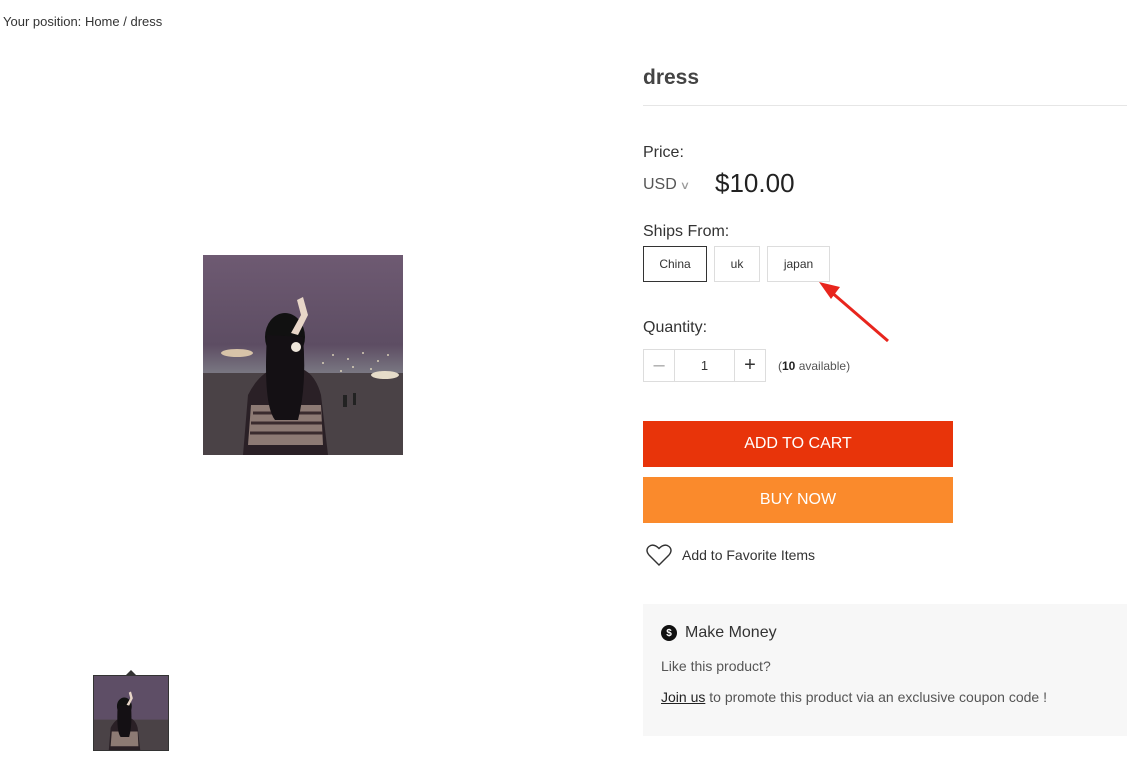 The image size is (1127, 767). What do you see at coordinates (663, 152) in the screenshot?
I see `price-label: Price:` at bounding box center [663, 152].